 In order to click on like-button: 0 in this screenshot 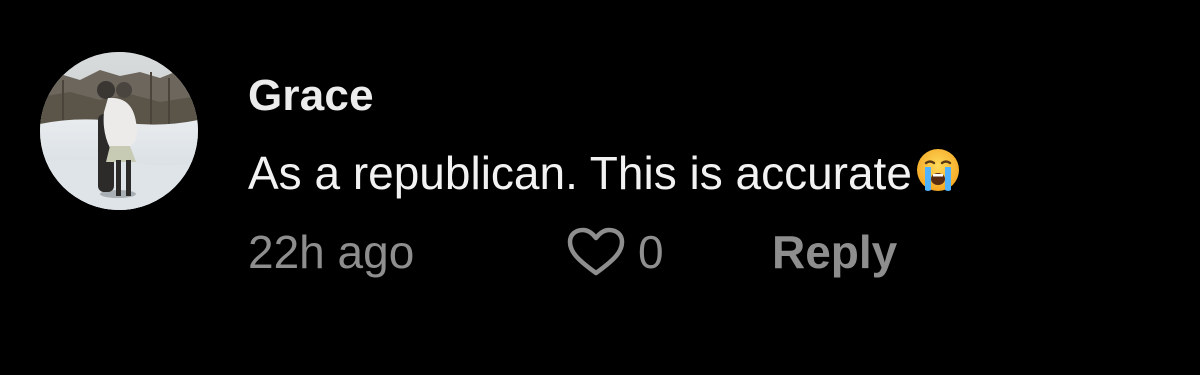, I will do `click(615, 252)`.